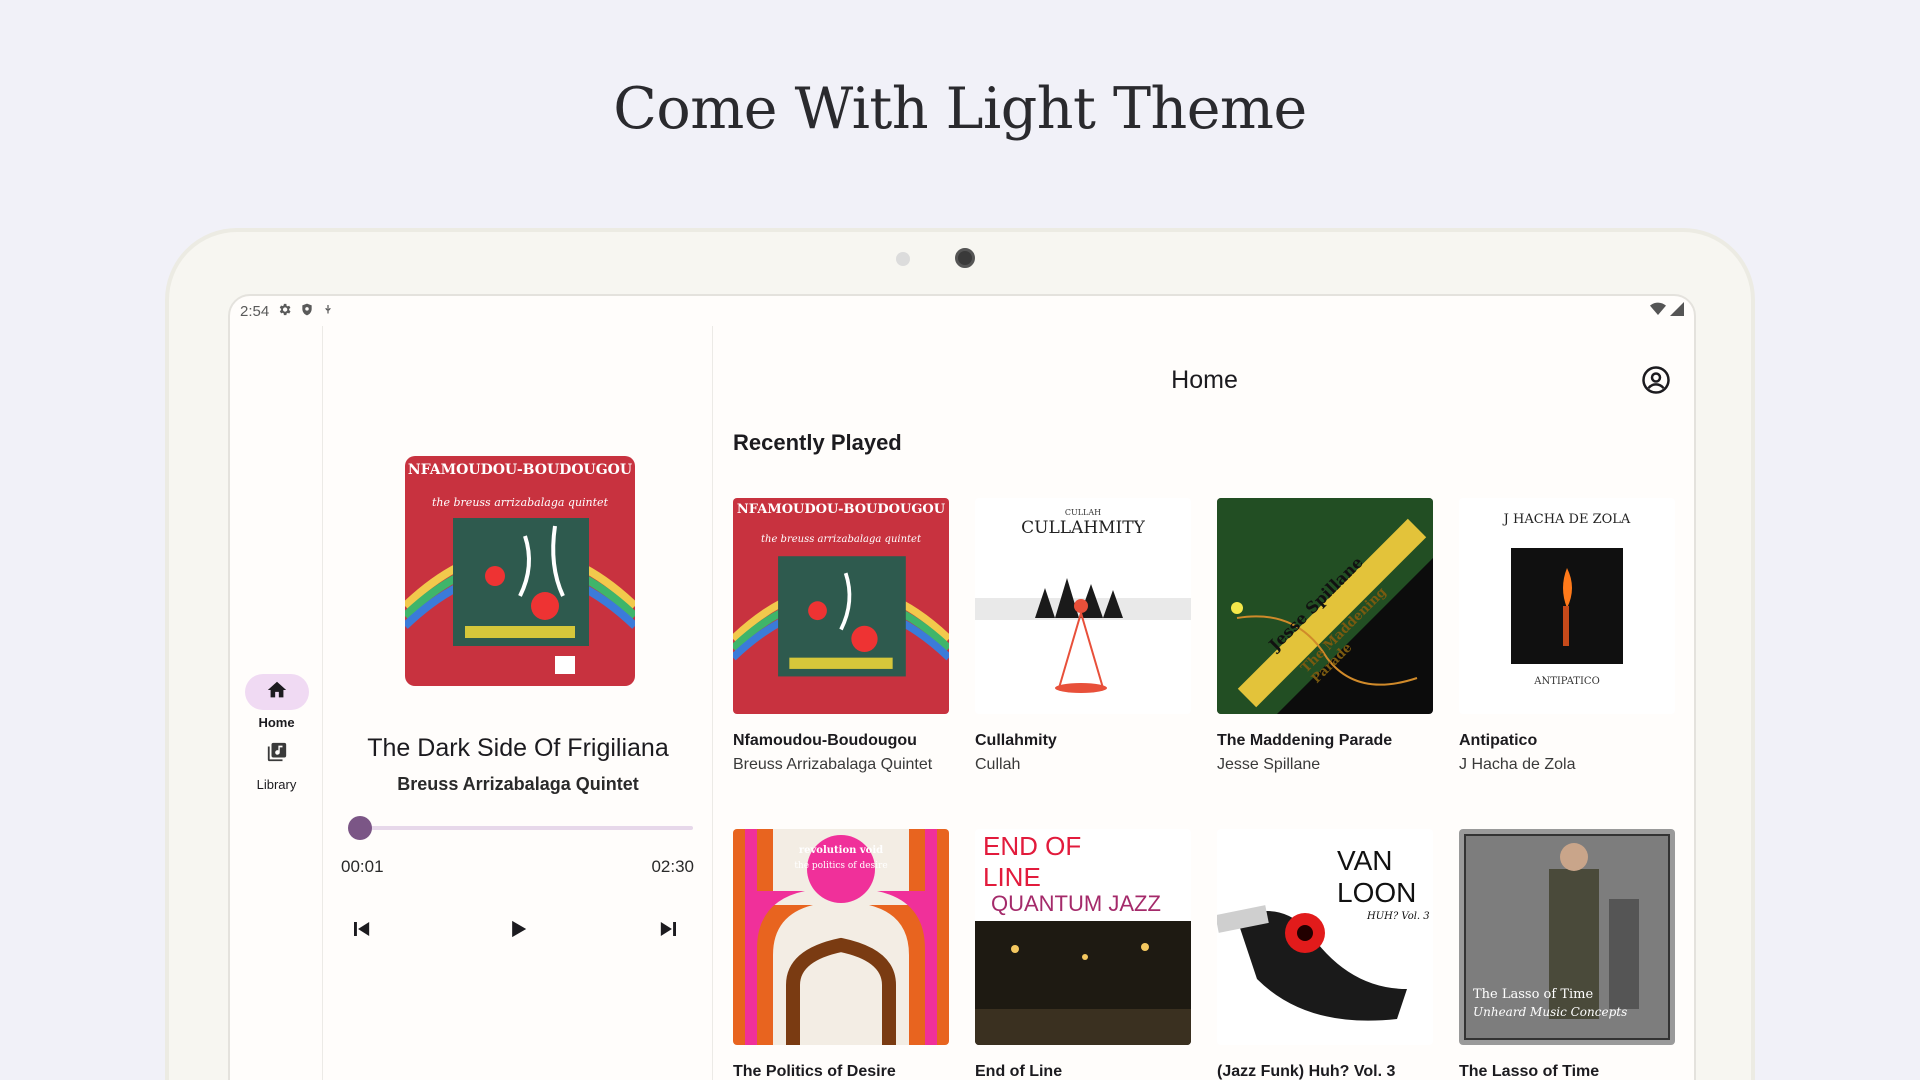 Image resolution: width=1920 pixels, height=1080 pixels. What do you see at coordinates (255, 311) in the screenshot?
I see `status-time: 2:54` at bounding box center [255, 311].